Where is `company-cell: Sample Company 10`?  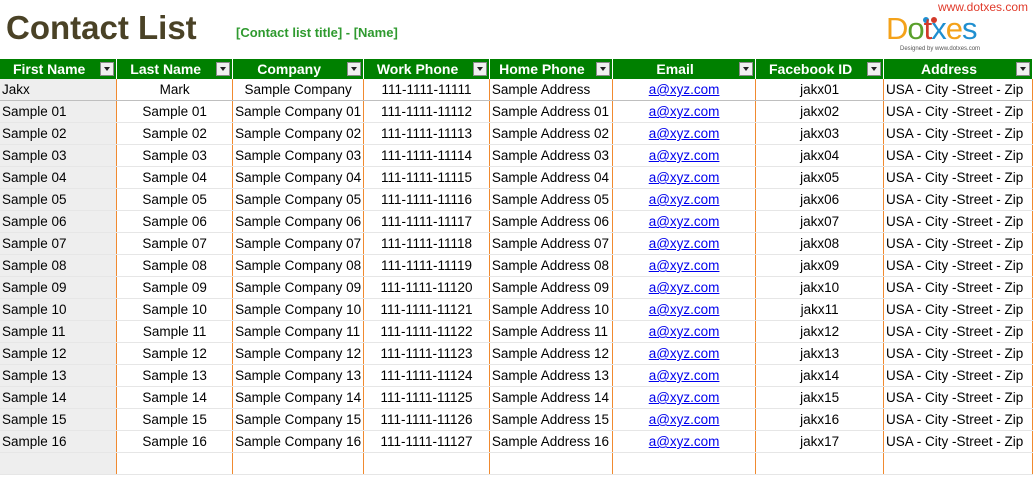
company-cell: Sample Company 10 is located at coordinates (298, 309).